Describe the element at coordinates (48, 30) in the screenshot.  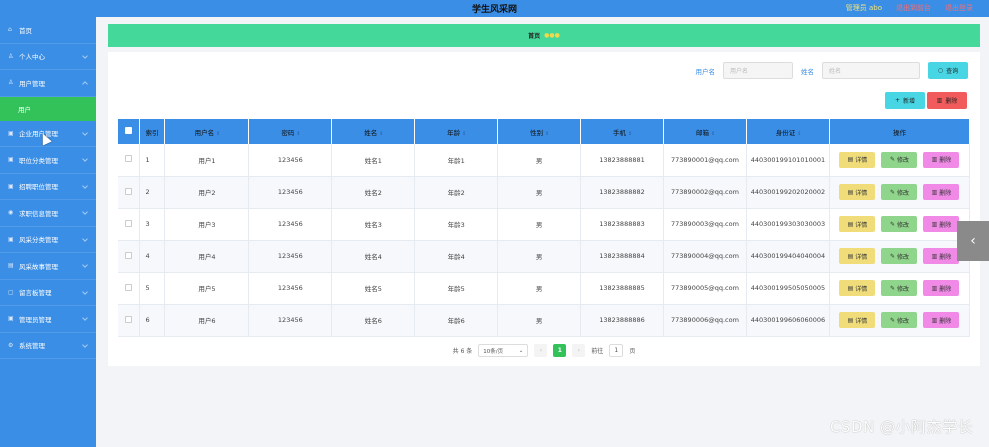
I see `sidebar-item-home: ⌂ 首页` at that location.